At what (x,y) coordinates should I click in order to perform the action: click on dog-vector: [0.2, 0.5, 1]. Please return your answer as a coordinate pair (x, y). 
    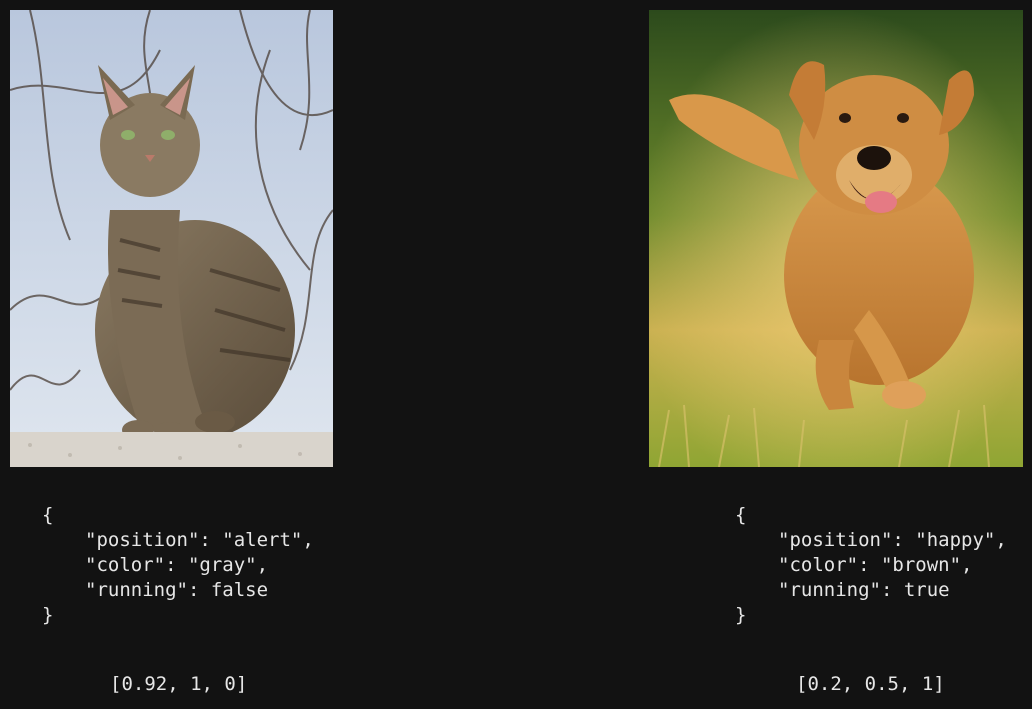
    Looking at the image, I should click on (870, 684).